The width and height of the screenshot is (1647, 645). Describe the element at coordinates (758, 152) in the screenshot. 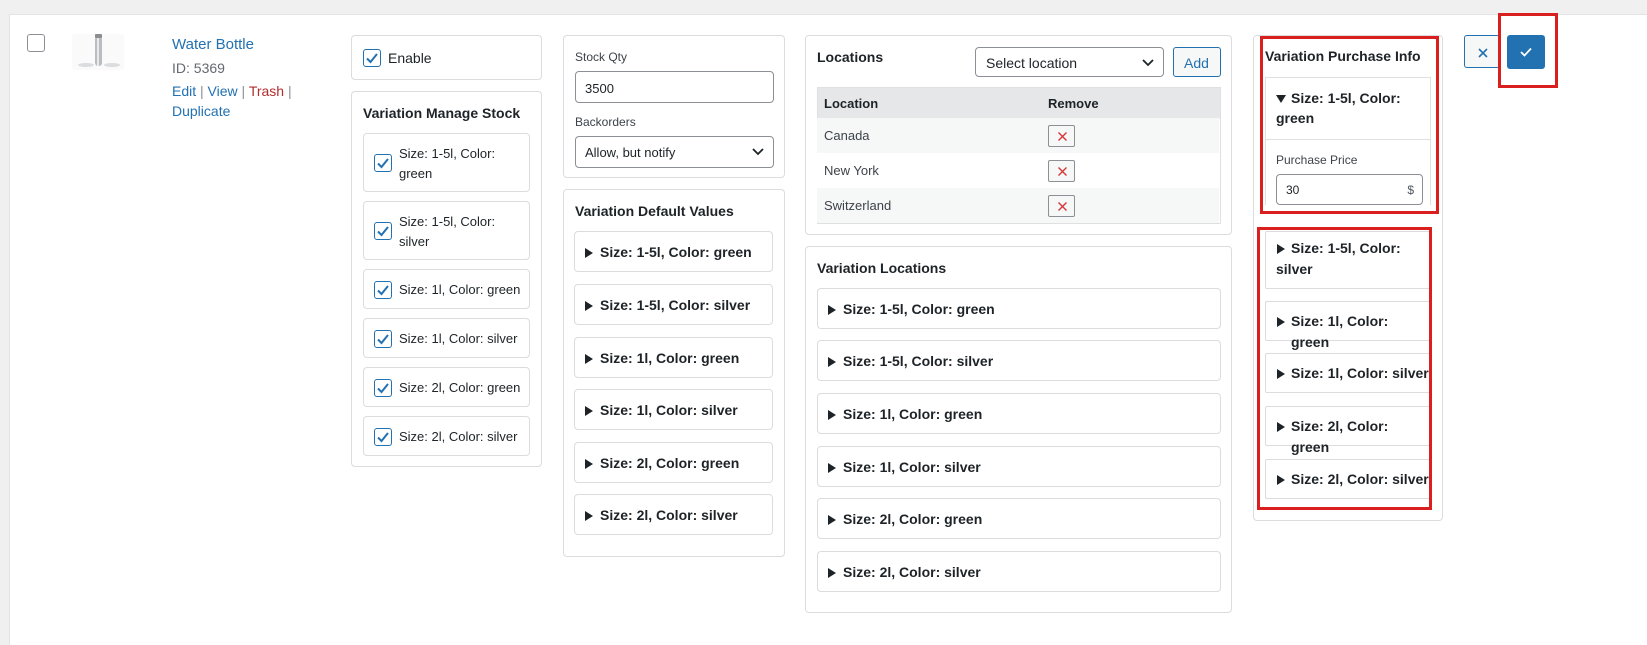

I see `chevron-down-icon` at that location.